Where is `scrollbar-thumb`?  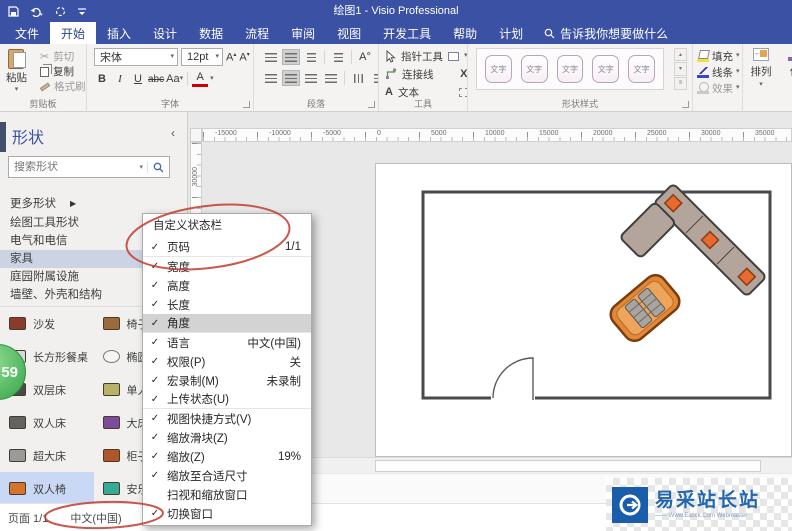
scrollbar-thumb is located at coordinates (568, 466).